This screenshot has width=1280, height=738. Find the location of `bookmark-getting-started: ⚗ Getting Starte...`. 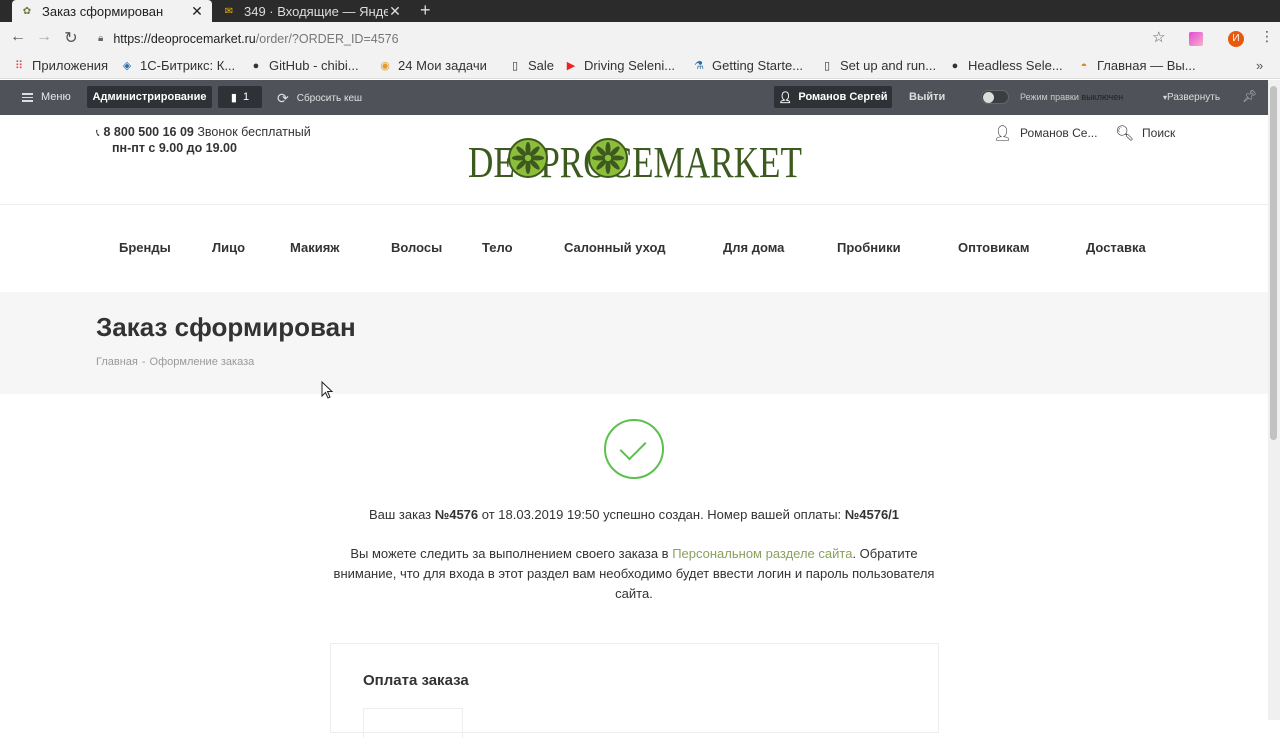

bookmark-getting-started: ⚗ Getting Starte... is located at coordinates (747, 65).